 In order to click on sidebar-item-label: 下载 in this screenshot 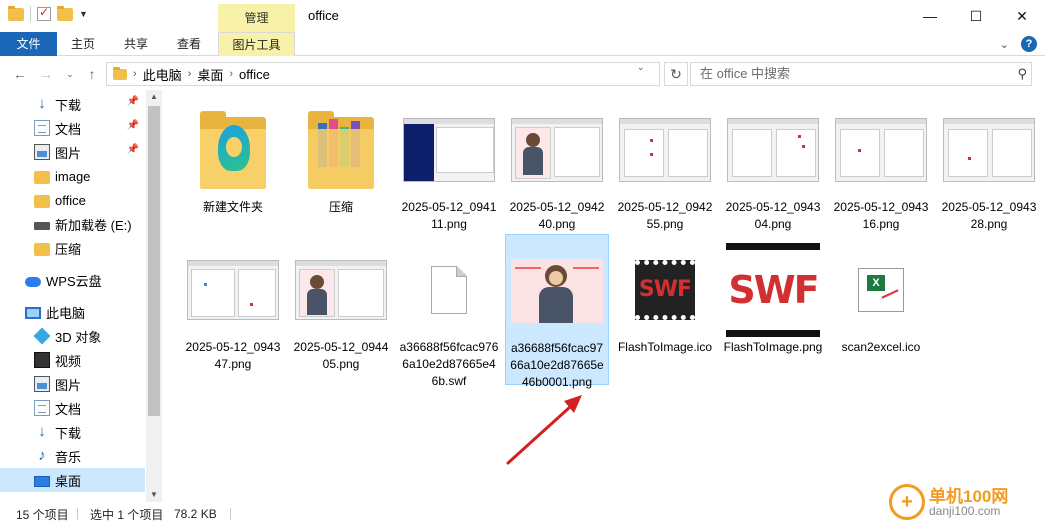, I will do `click(68, 433)`.